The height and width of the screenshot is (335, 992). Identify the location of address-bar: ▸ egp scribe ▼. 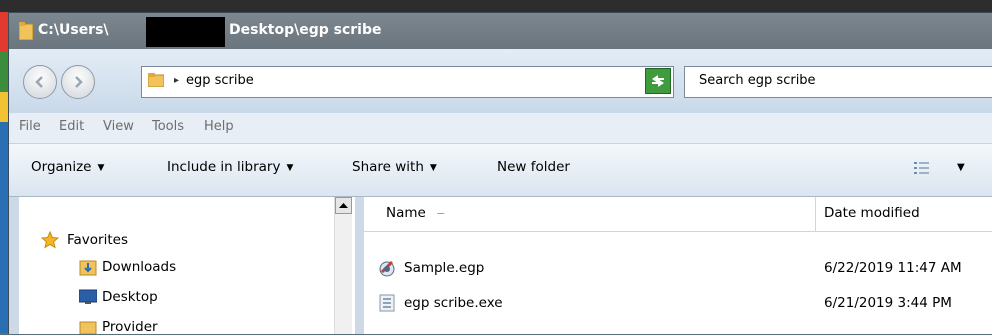
(407, 82).